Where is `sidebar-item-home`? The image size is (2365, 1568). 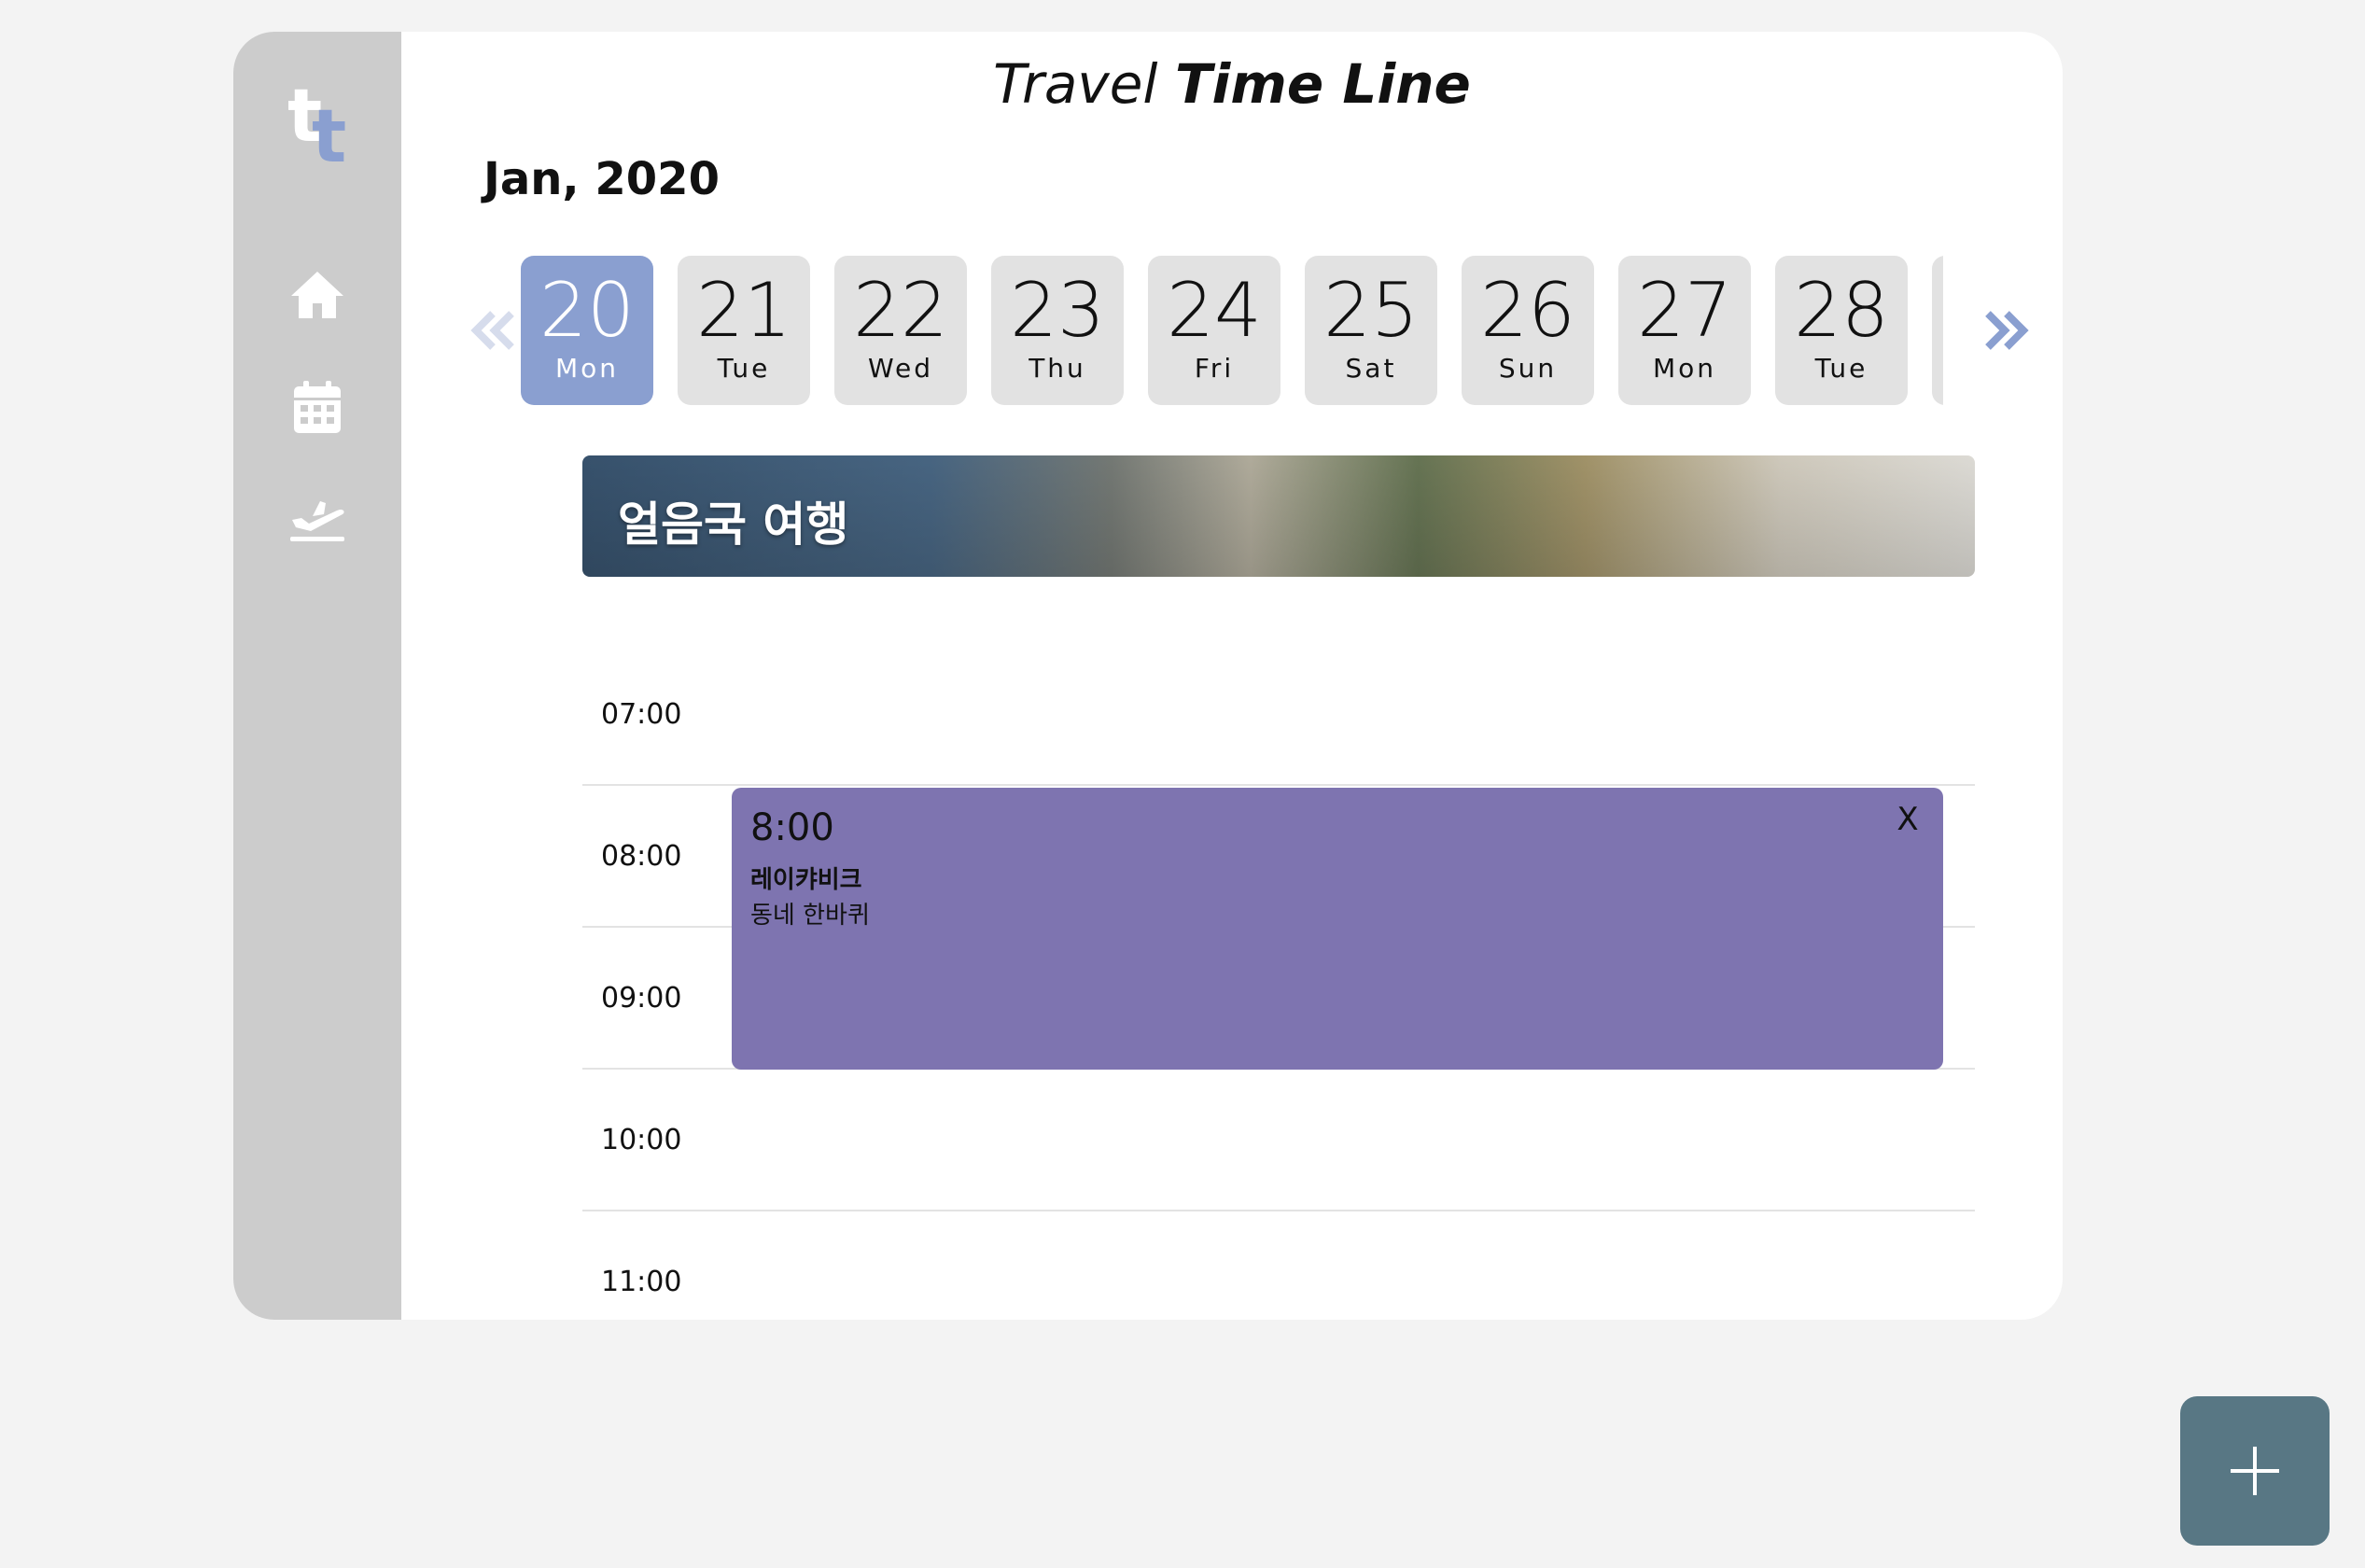
sidebar-item-home is located at coordinates (317, 295).